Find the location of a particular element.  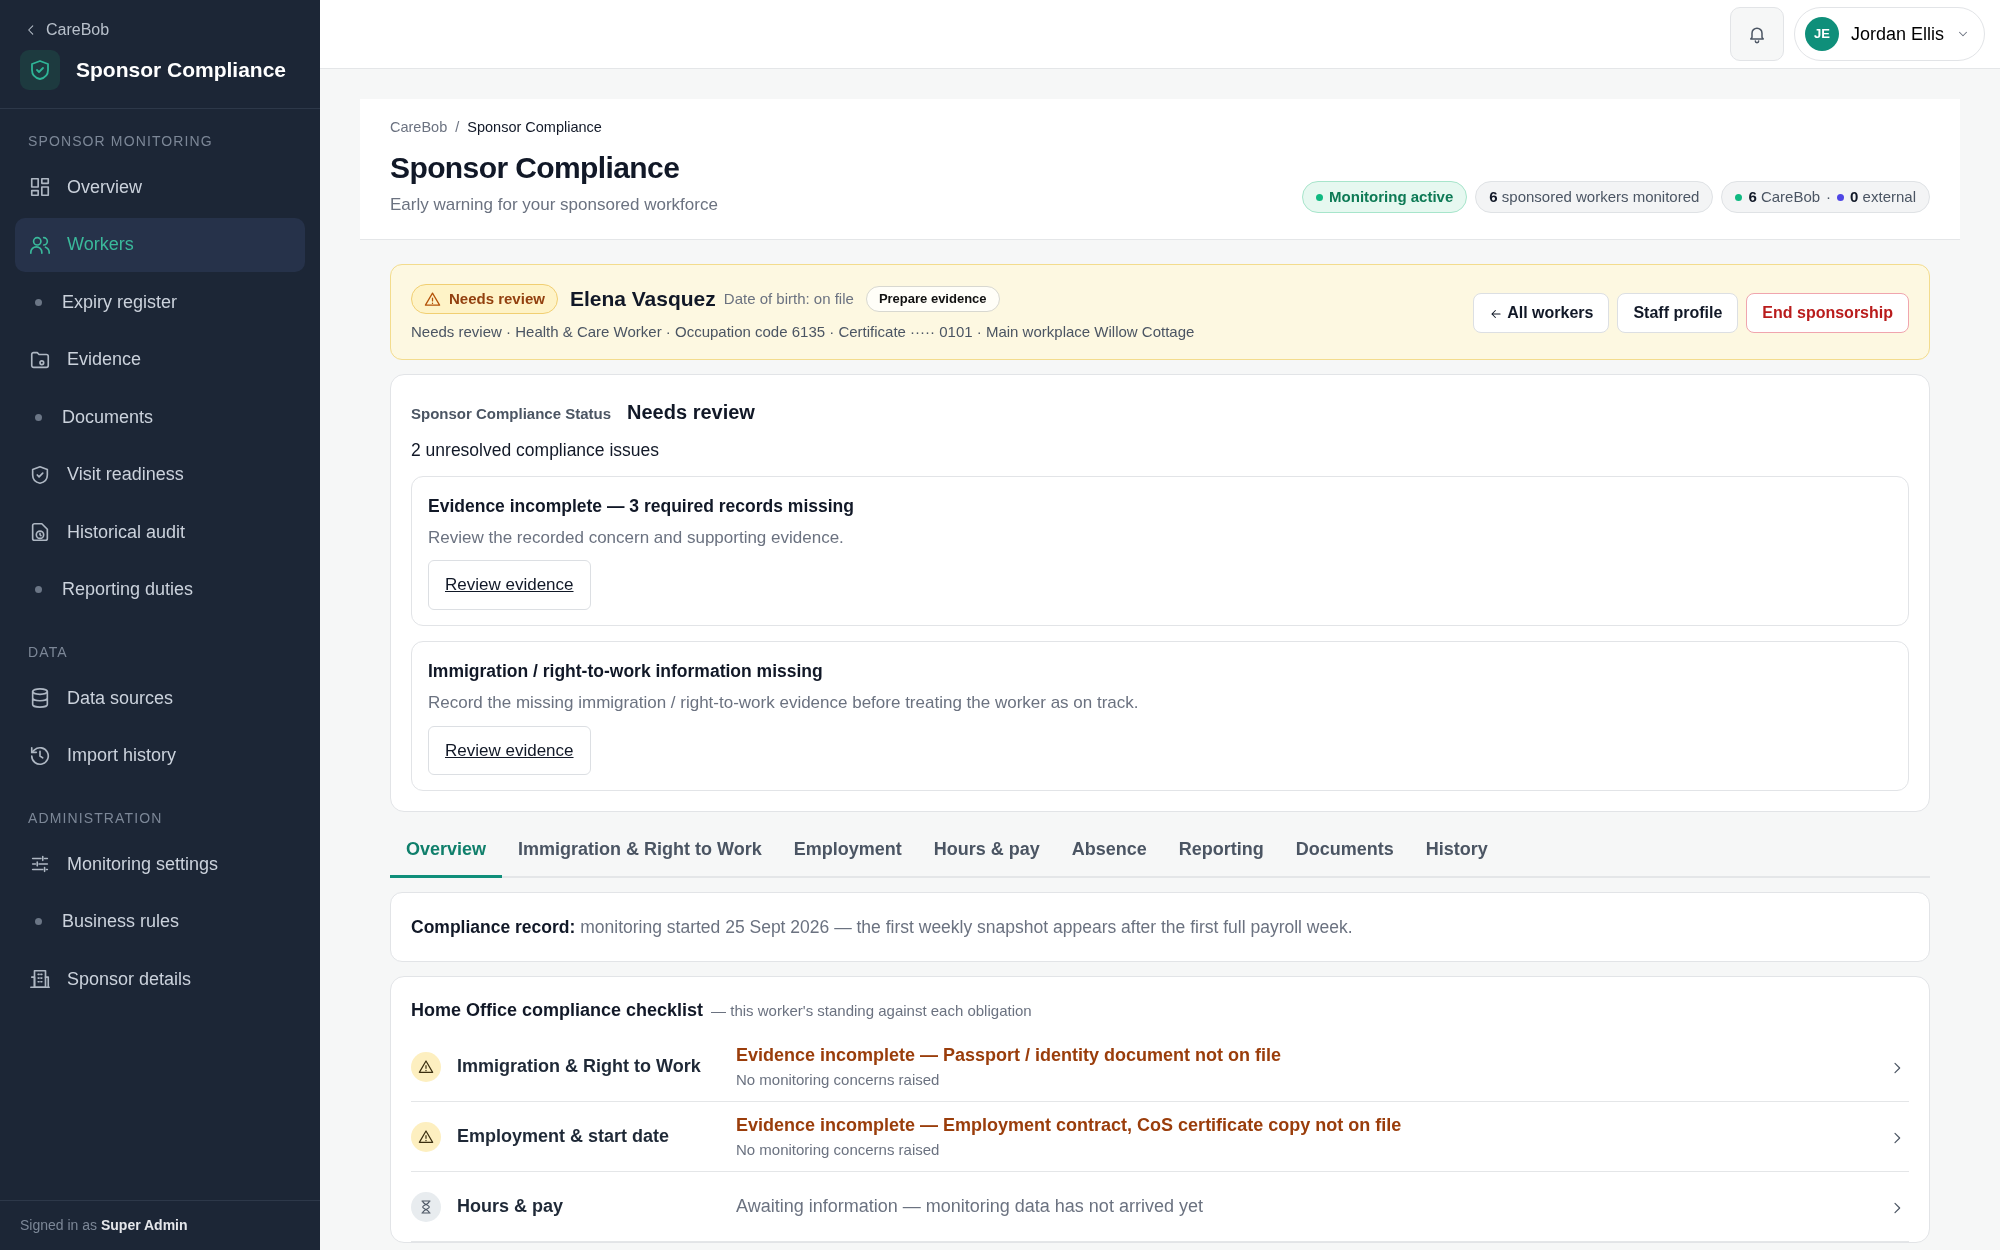

obligation-name: Hours & pay is located at coordinates (510, 1207).